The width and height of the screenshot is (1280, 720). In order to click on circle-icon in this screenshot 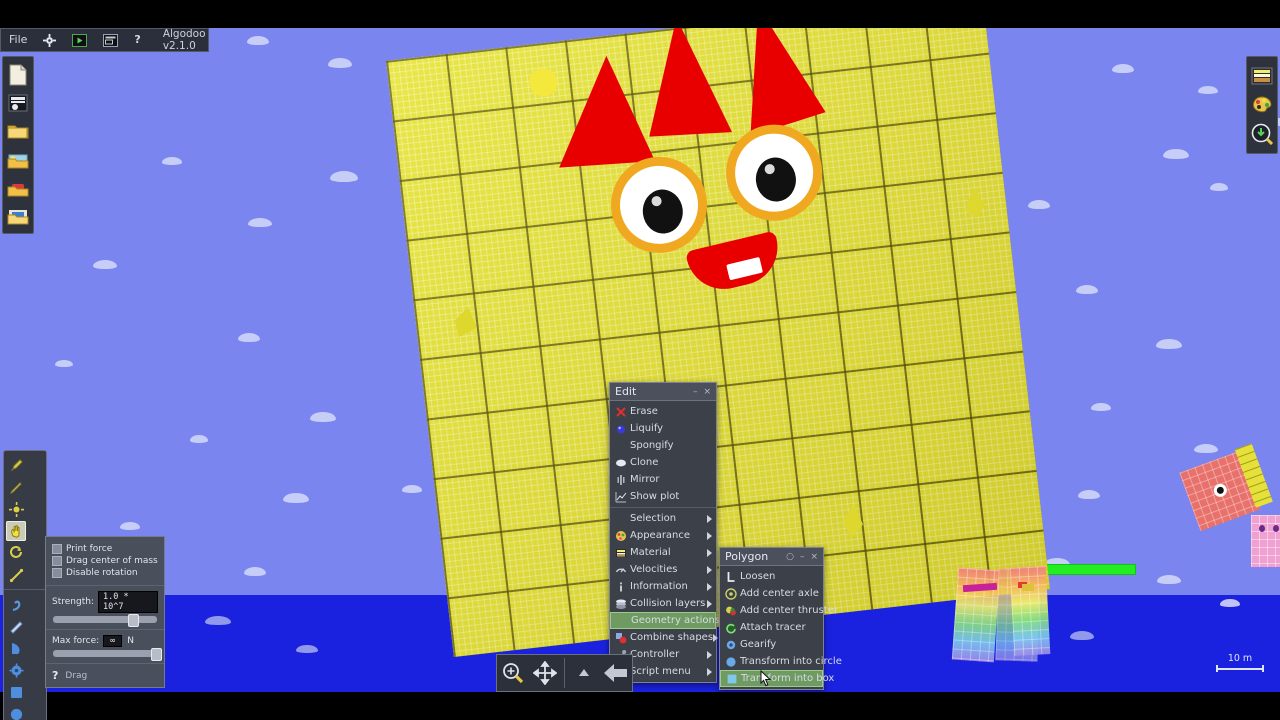, I will do `click(730, 661)`.